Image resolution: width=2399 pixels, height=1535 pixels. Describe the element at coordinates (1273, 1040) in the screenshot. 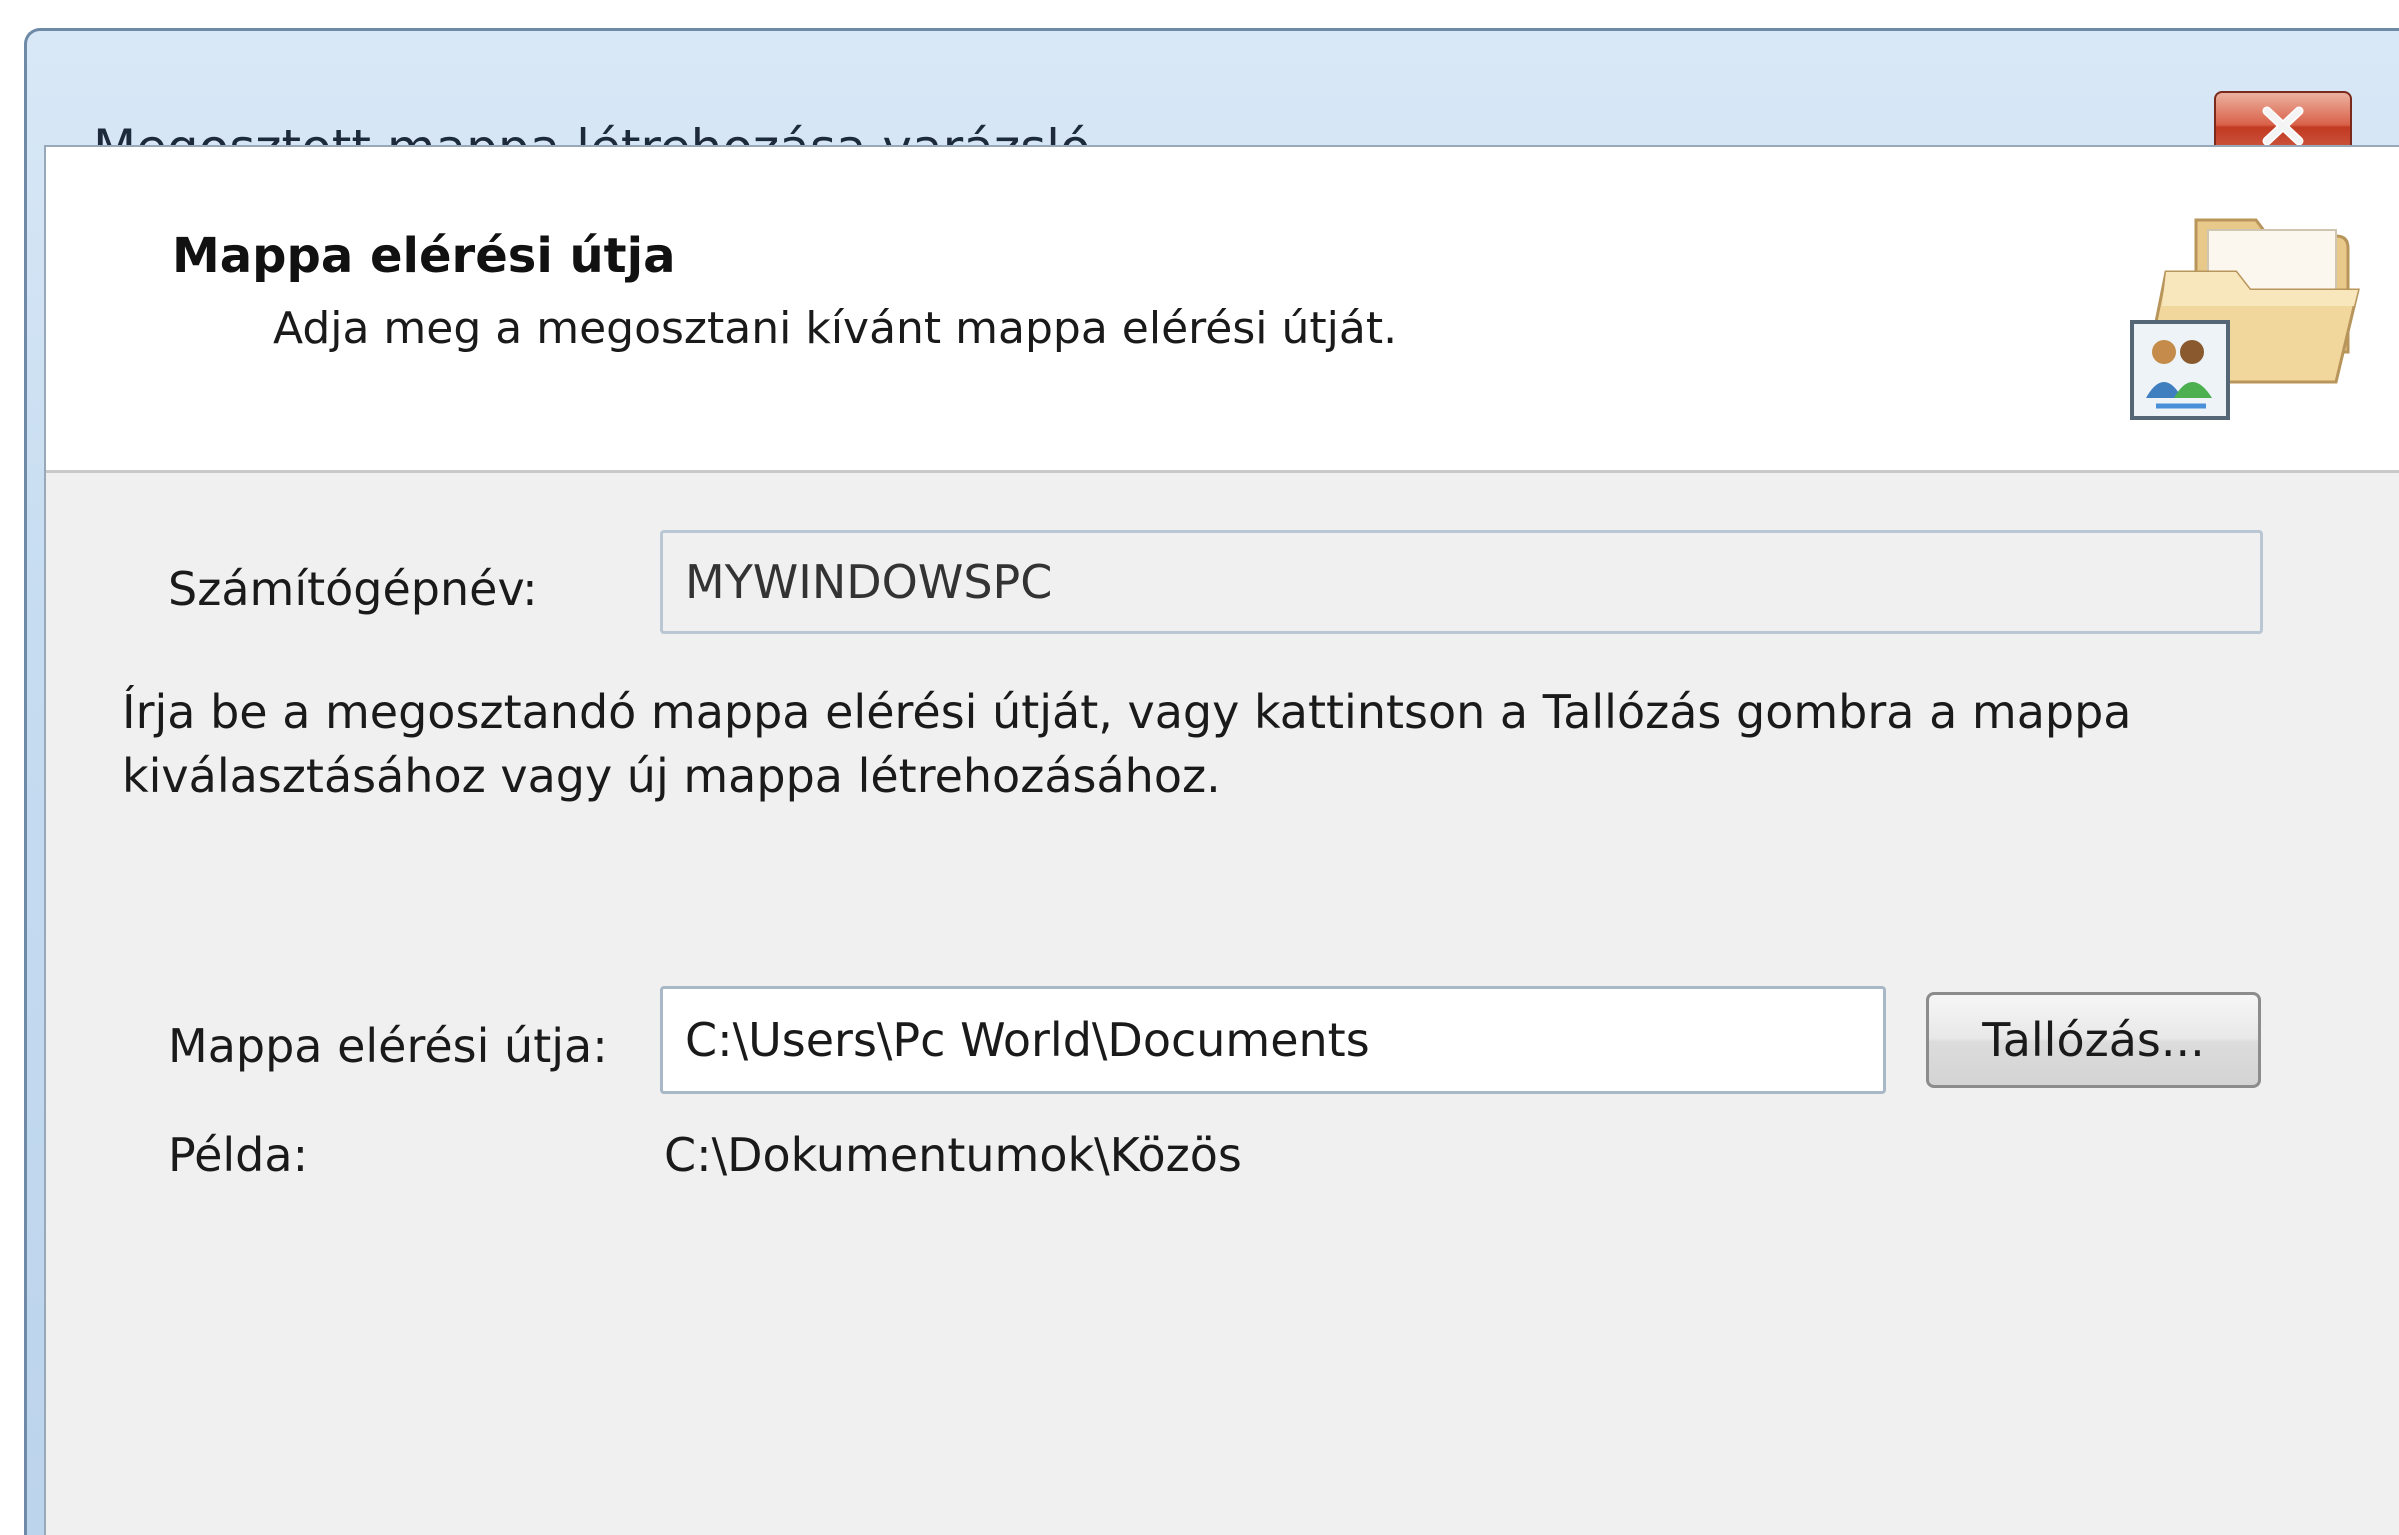

I see `folder-path-input` at that location.